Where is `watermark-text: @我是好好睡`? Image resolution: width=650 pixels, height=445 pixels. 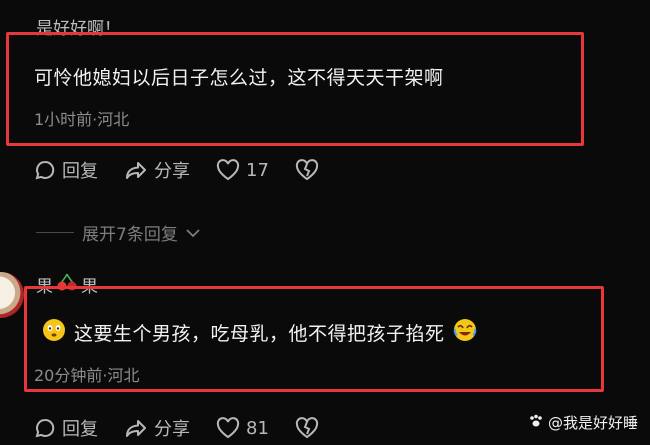
watermark-text: @我是好好睡 is located at coordinates (592, 423).